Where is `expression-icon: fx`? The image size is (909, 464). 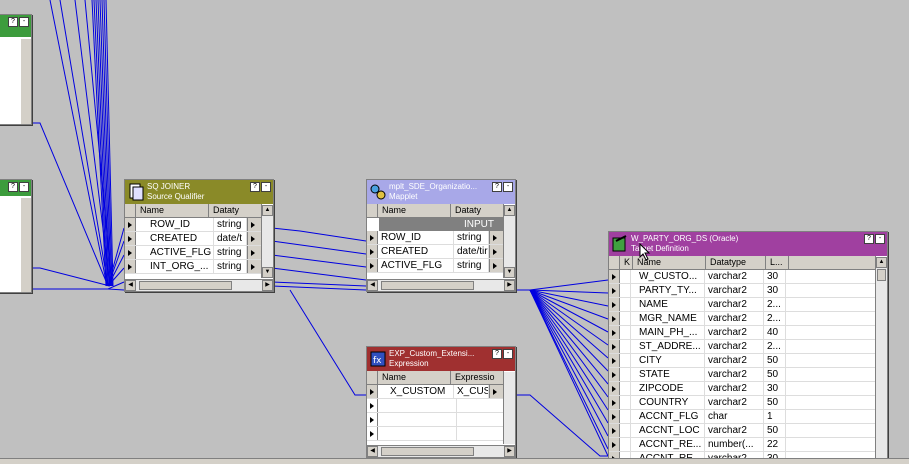
expression-icon: fx is located at coordinates (378, 359).